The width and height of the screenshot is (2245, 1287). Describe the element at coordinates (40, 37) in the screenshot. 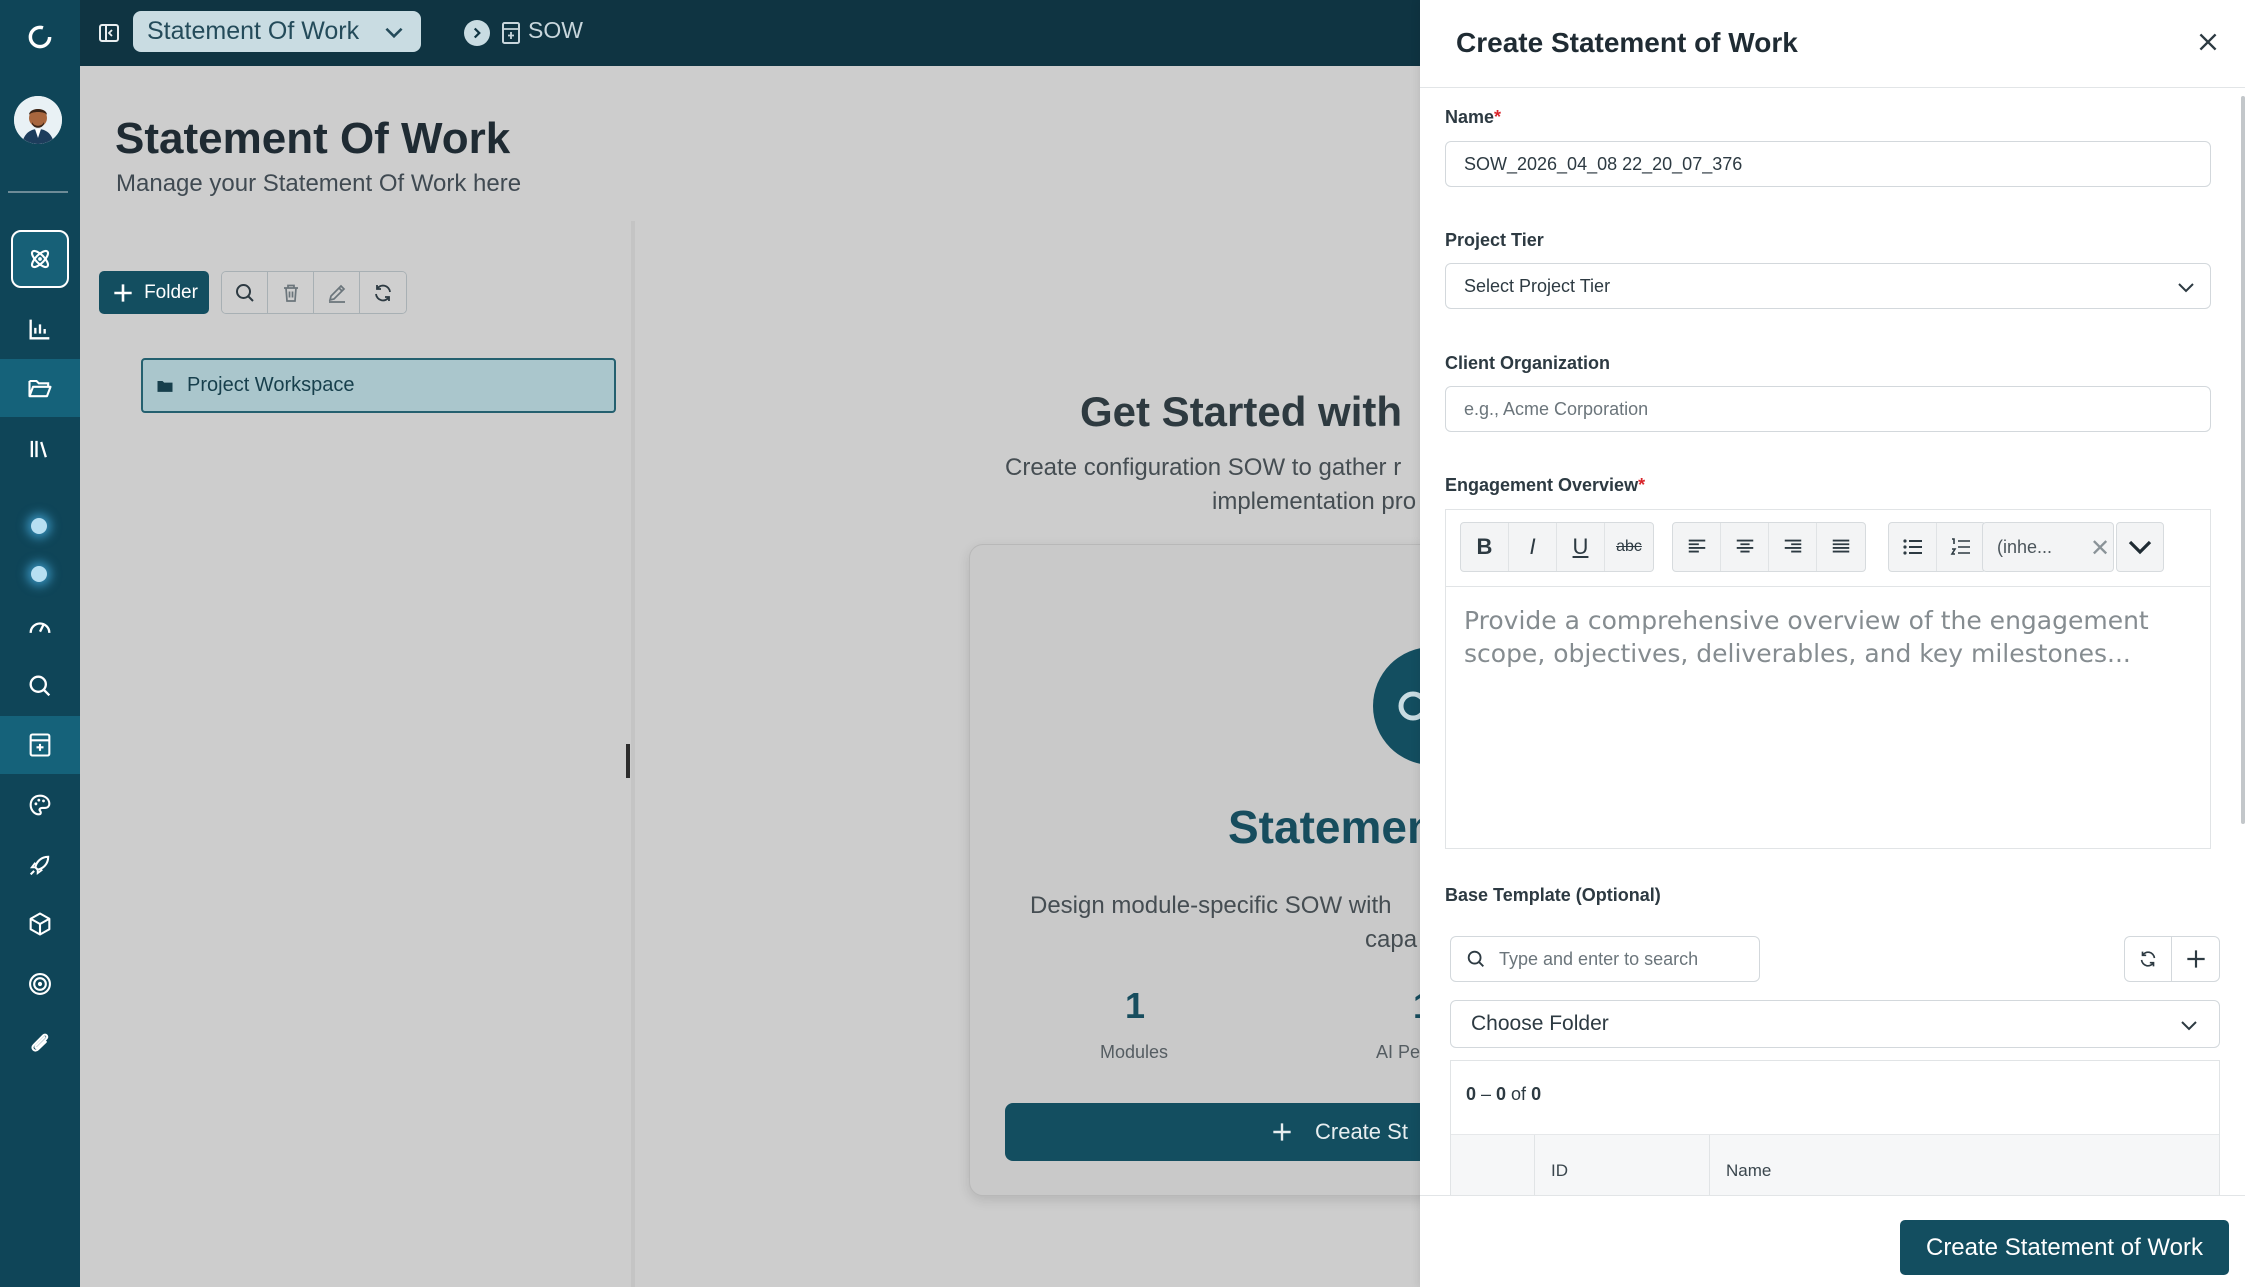

I see `logo-icon` at that location.